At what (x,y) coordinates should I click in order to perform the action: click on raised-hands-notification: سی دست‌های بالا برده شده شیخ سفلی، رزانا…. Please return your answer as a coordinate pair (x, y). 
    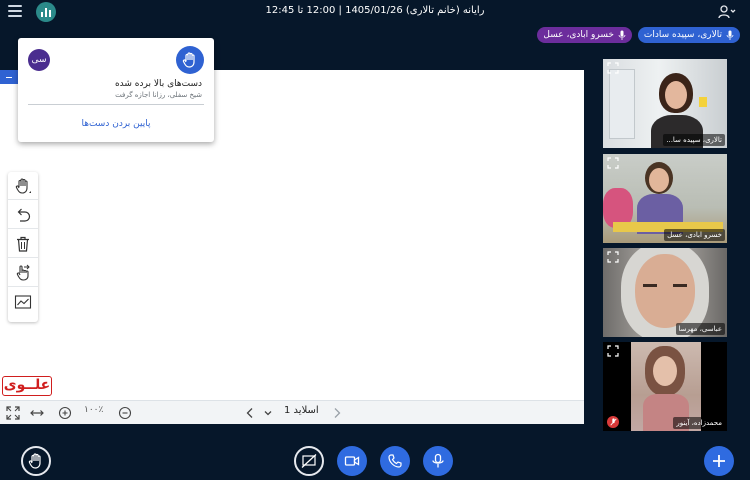
    Looking at the image, I should click on (116, 90).